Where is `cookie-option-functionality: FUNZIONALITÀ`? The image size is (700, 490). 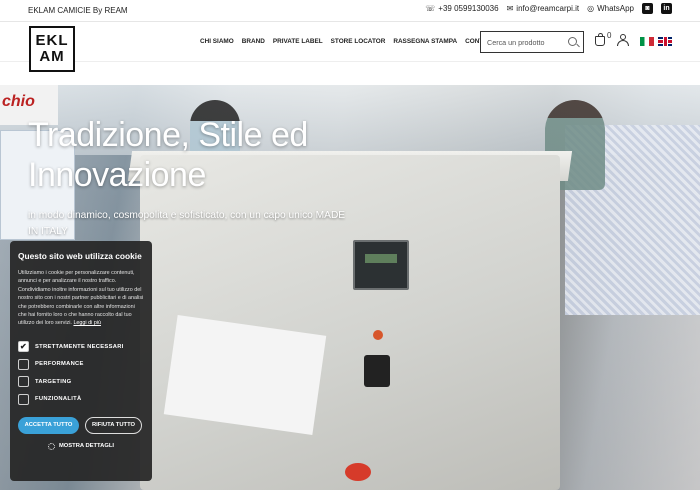
cookie-option-functionality: FUNZIONALITÀ is located at coordinates (81, 399).